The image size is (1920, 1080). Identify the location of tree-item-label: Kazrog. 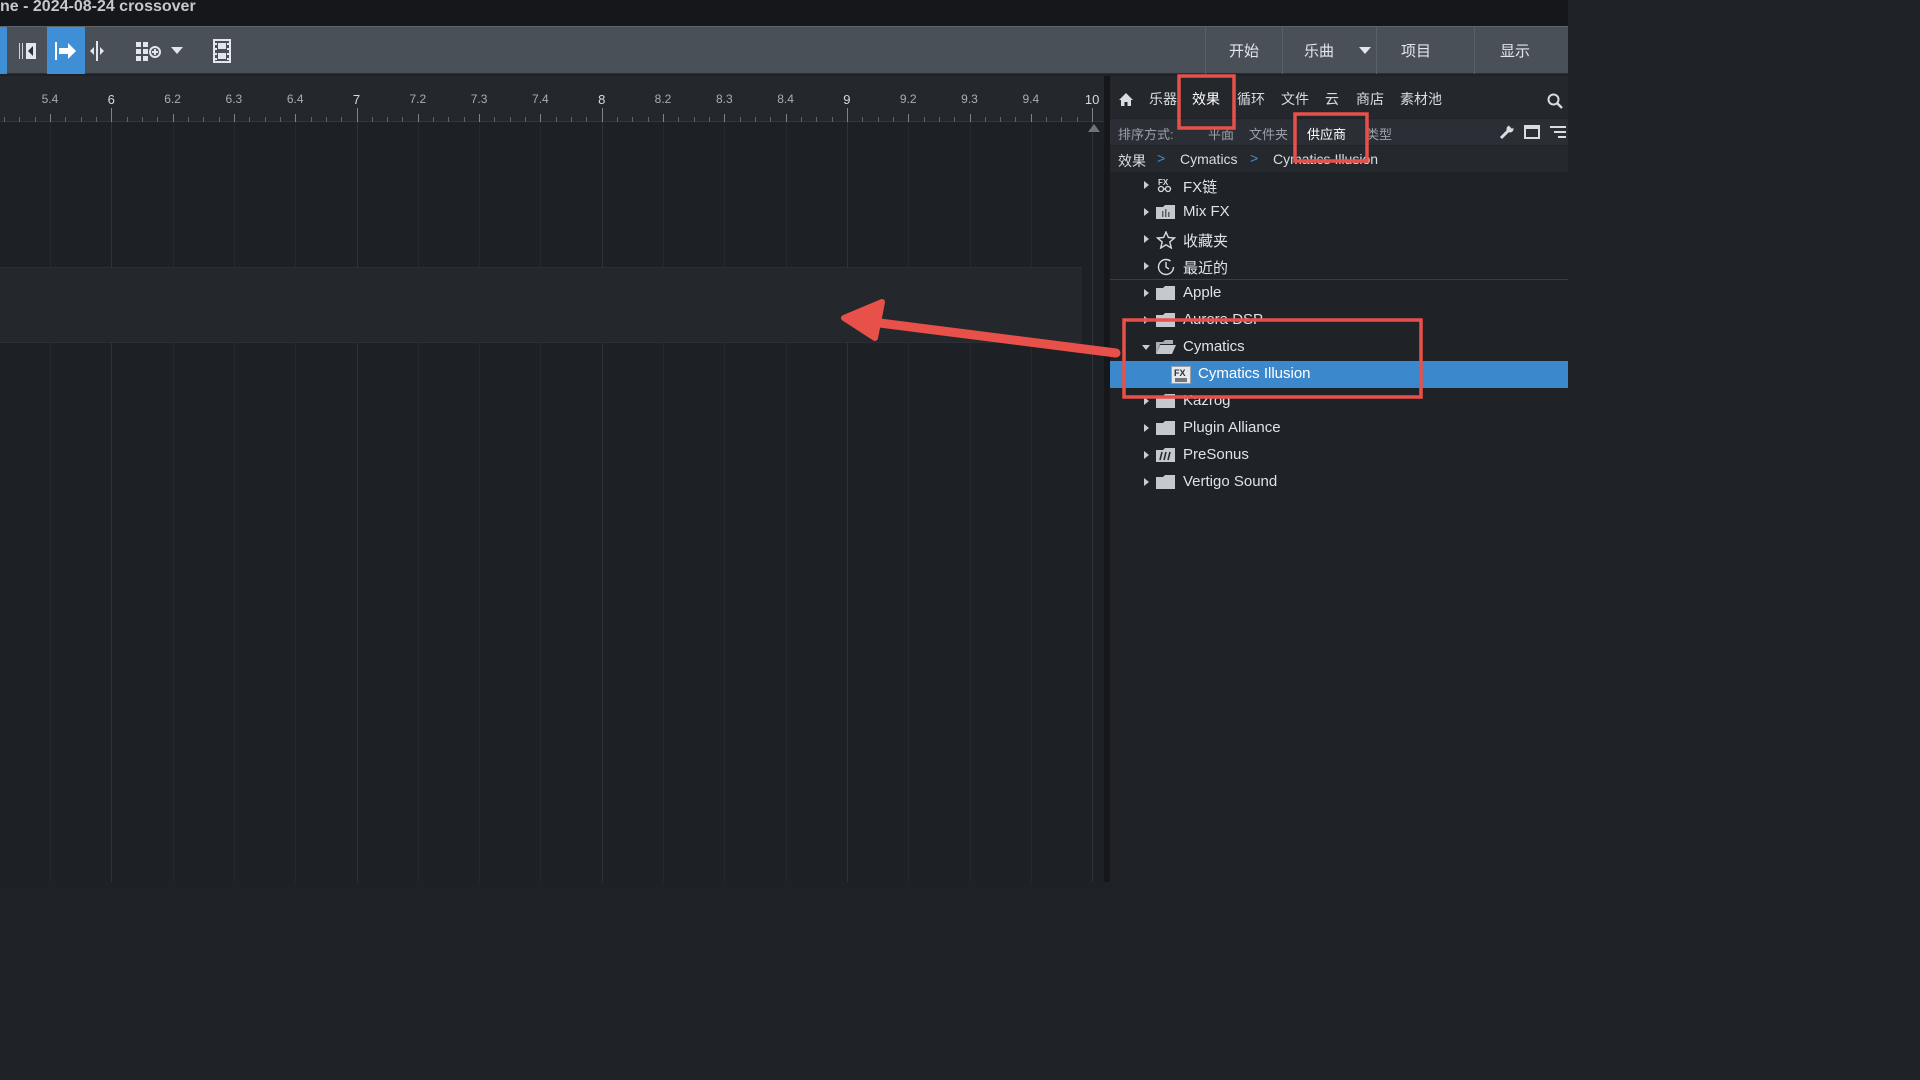
(1207, 400).